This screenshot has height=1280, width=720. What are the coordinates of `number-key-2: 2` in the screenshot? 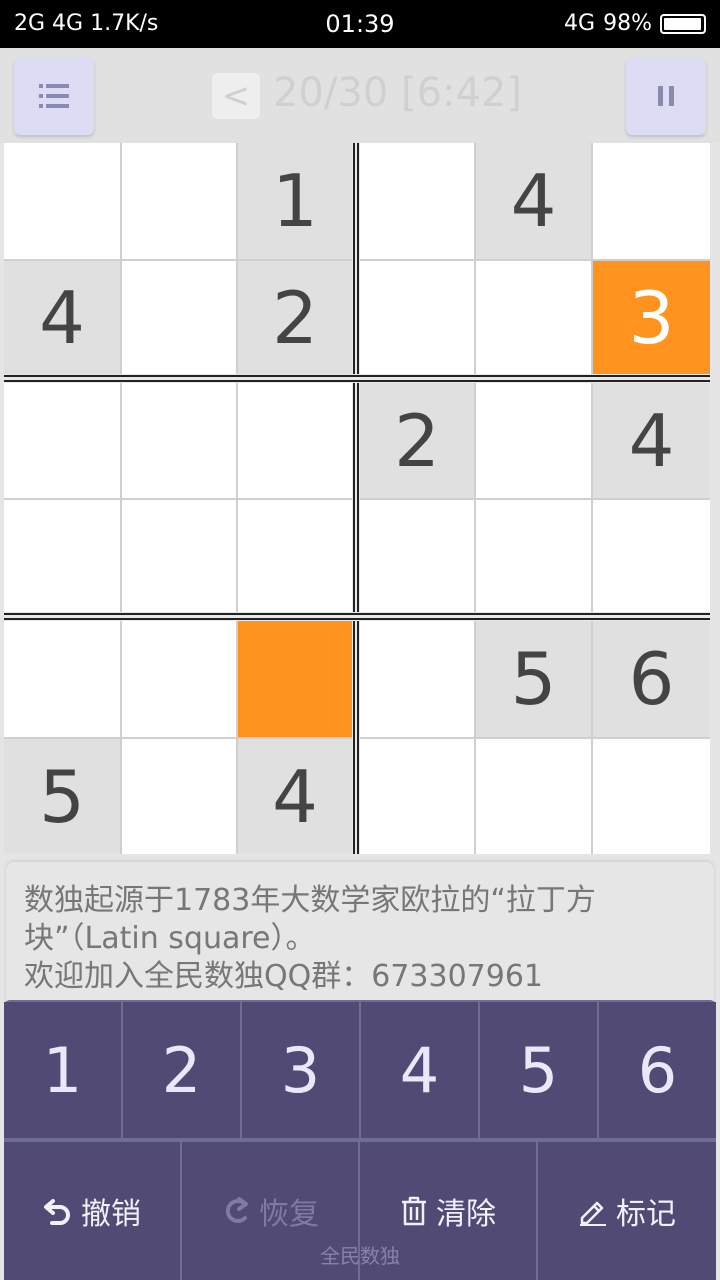 It's located at (181, 1070).